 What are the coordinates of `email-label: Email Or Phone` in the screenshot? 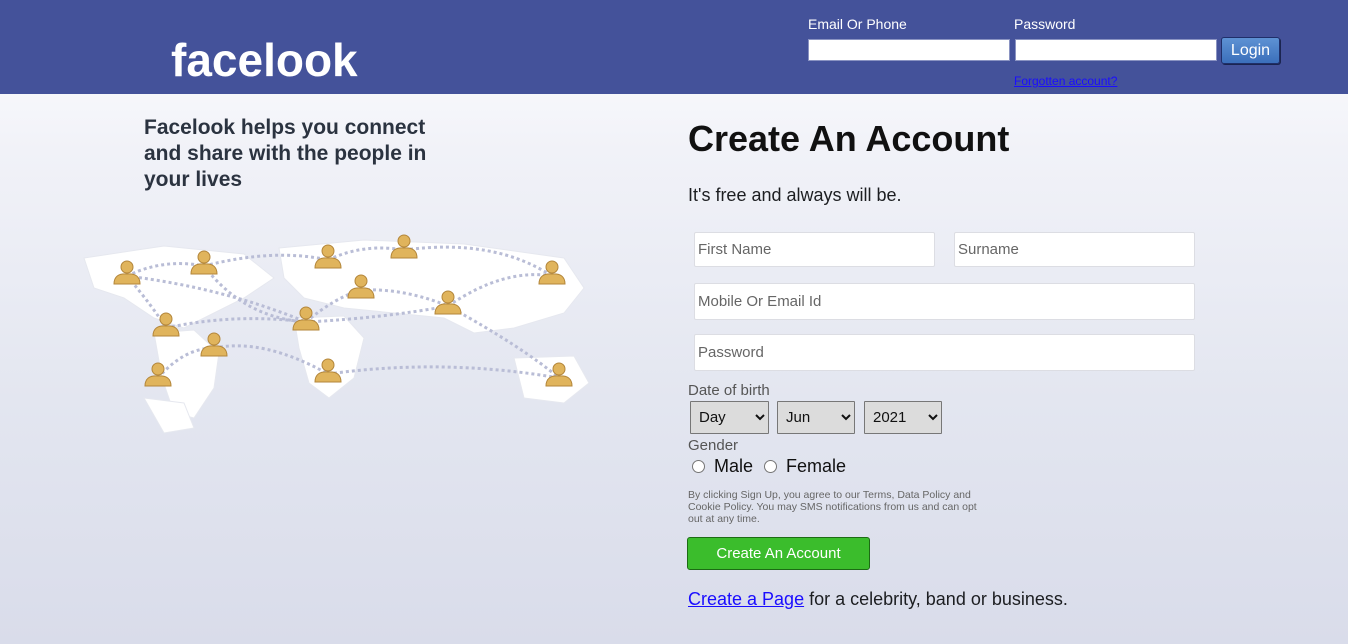 It's located at (857, 24).